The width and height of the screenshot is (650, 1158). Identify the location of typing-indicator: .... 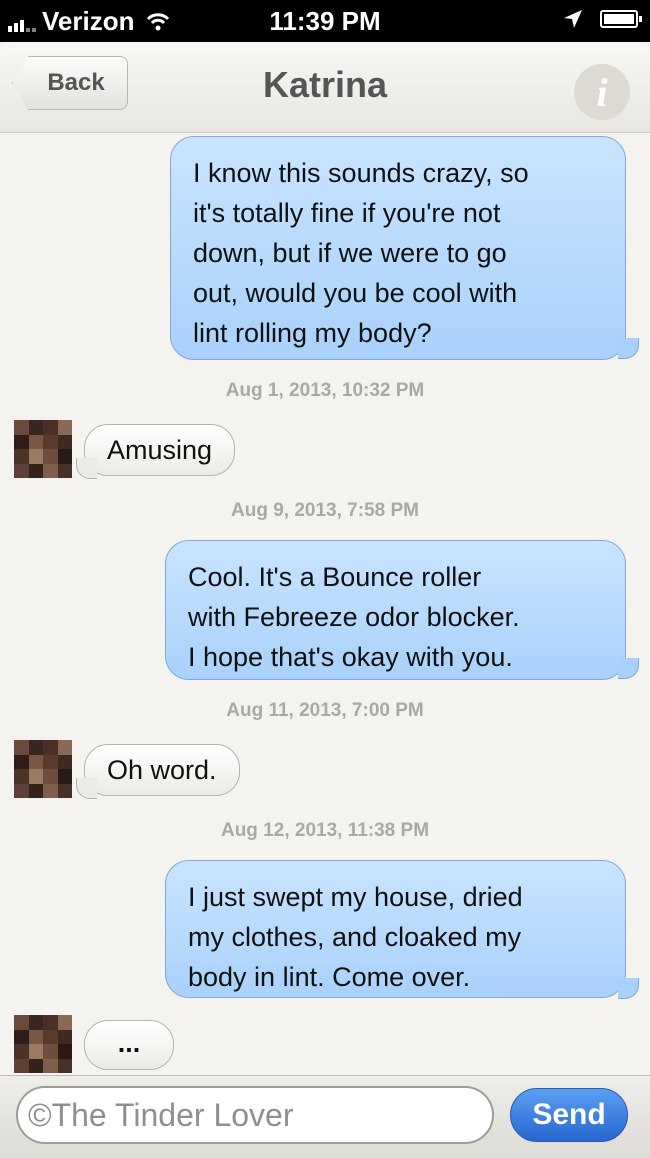
(129, 1045).